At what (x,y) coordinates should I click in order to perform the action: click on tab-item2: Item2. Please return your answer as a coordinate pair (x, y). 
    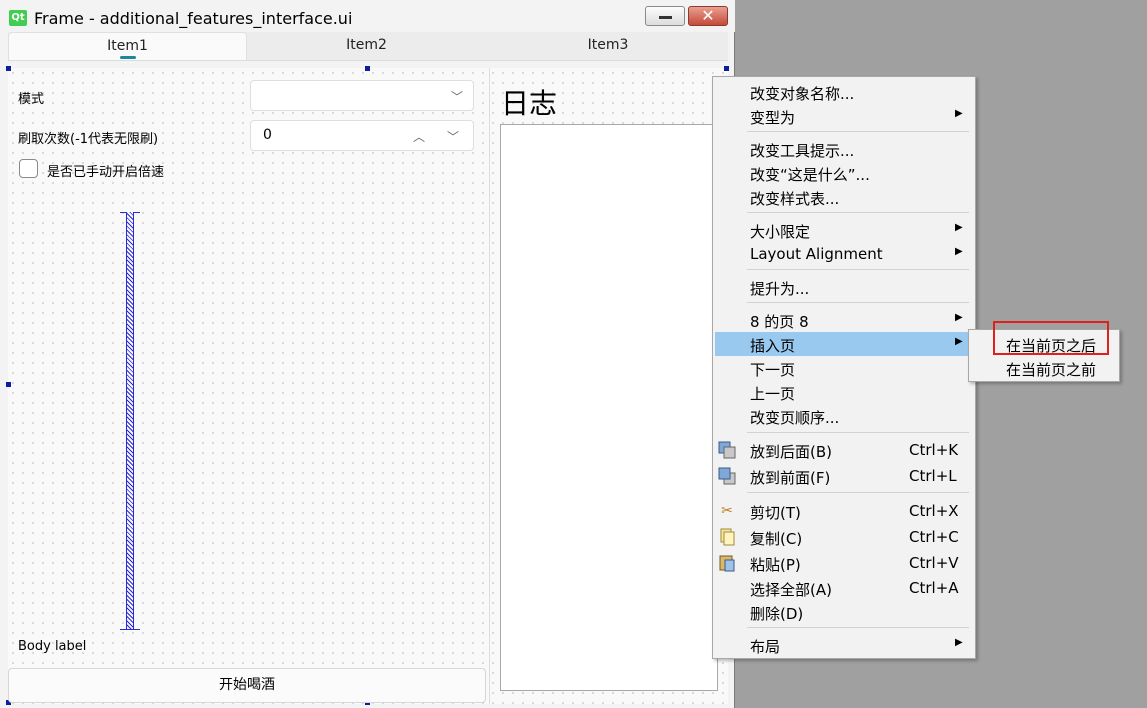
    Looking at the image, I should click on (366, 45).